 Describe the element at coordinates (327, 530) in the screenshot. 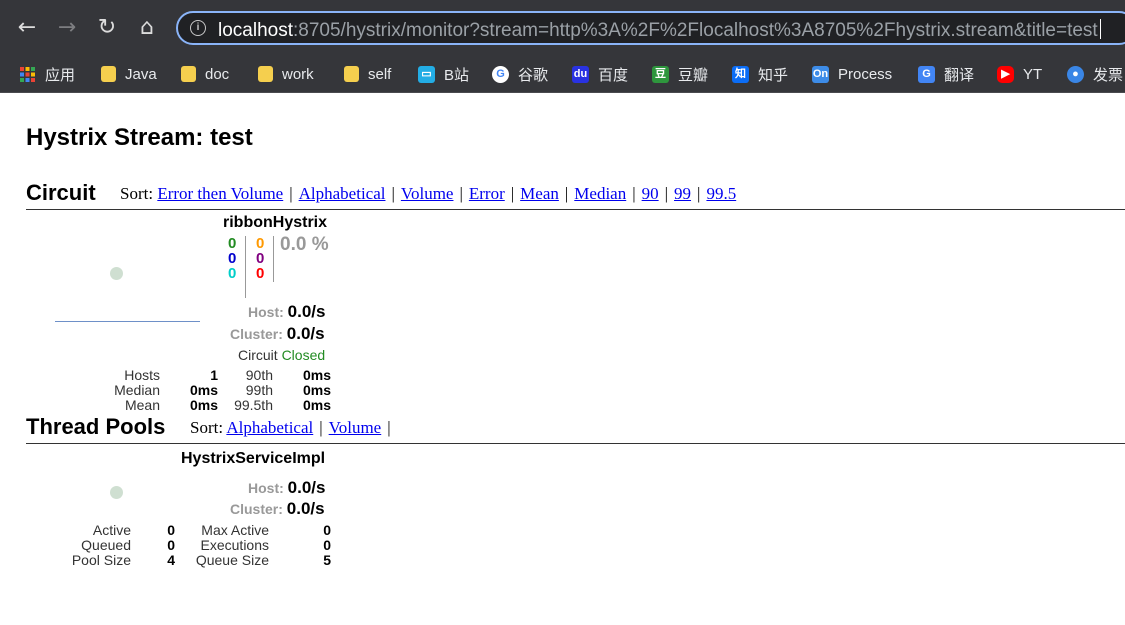

I see `max-active-value: 0` at that location.